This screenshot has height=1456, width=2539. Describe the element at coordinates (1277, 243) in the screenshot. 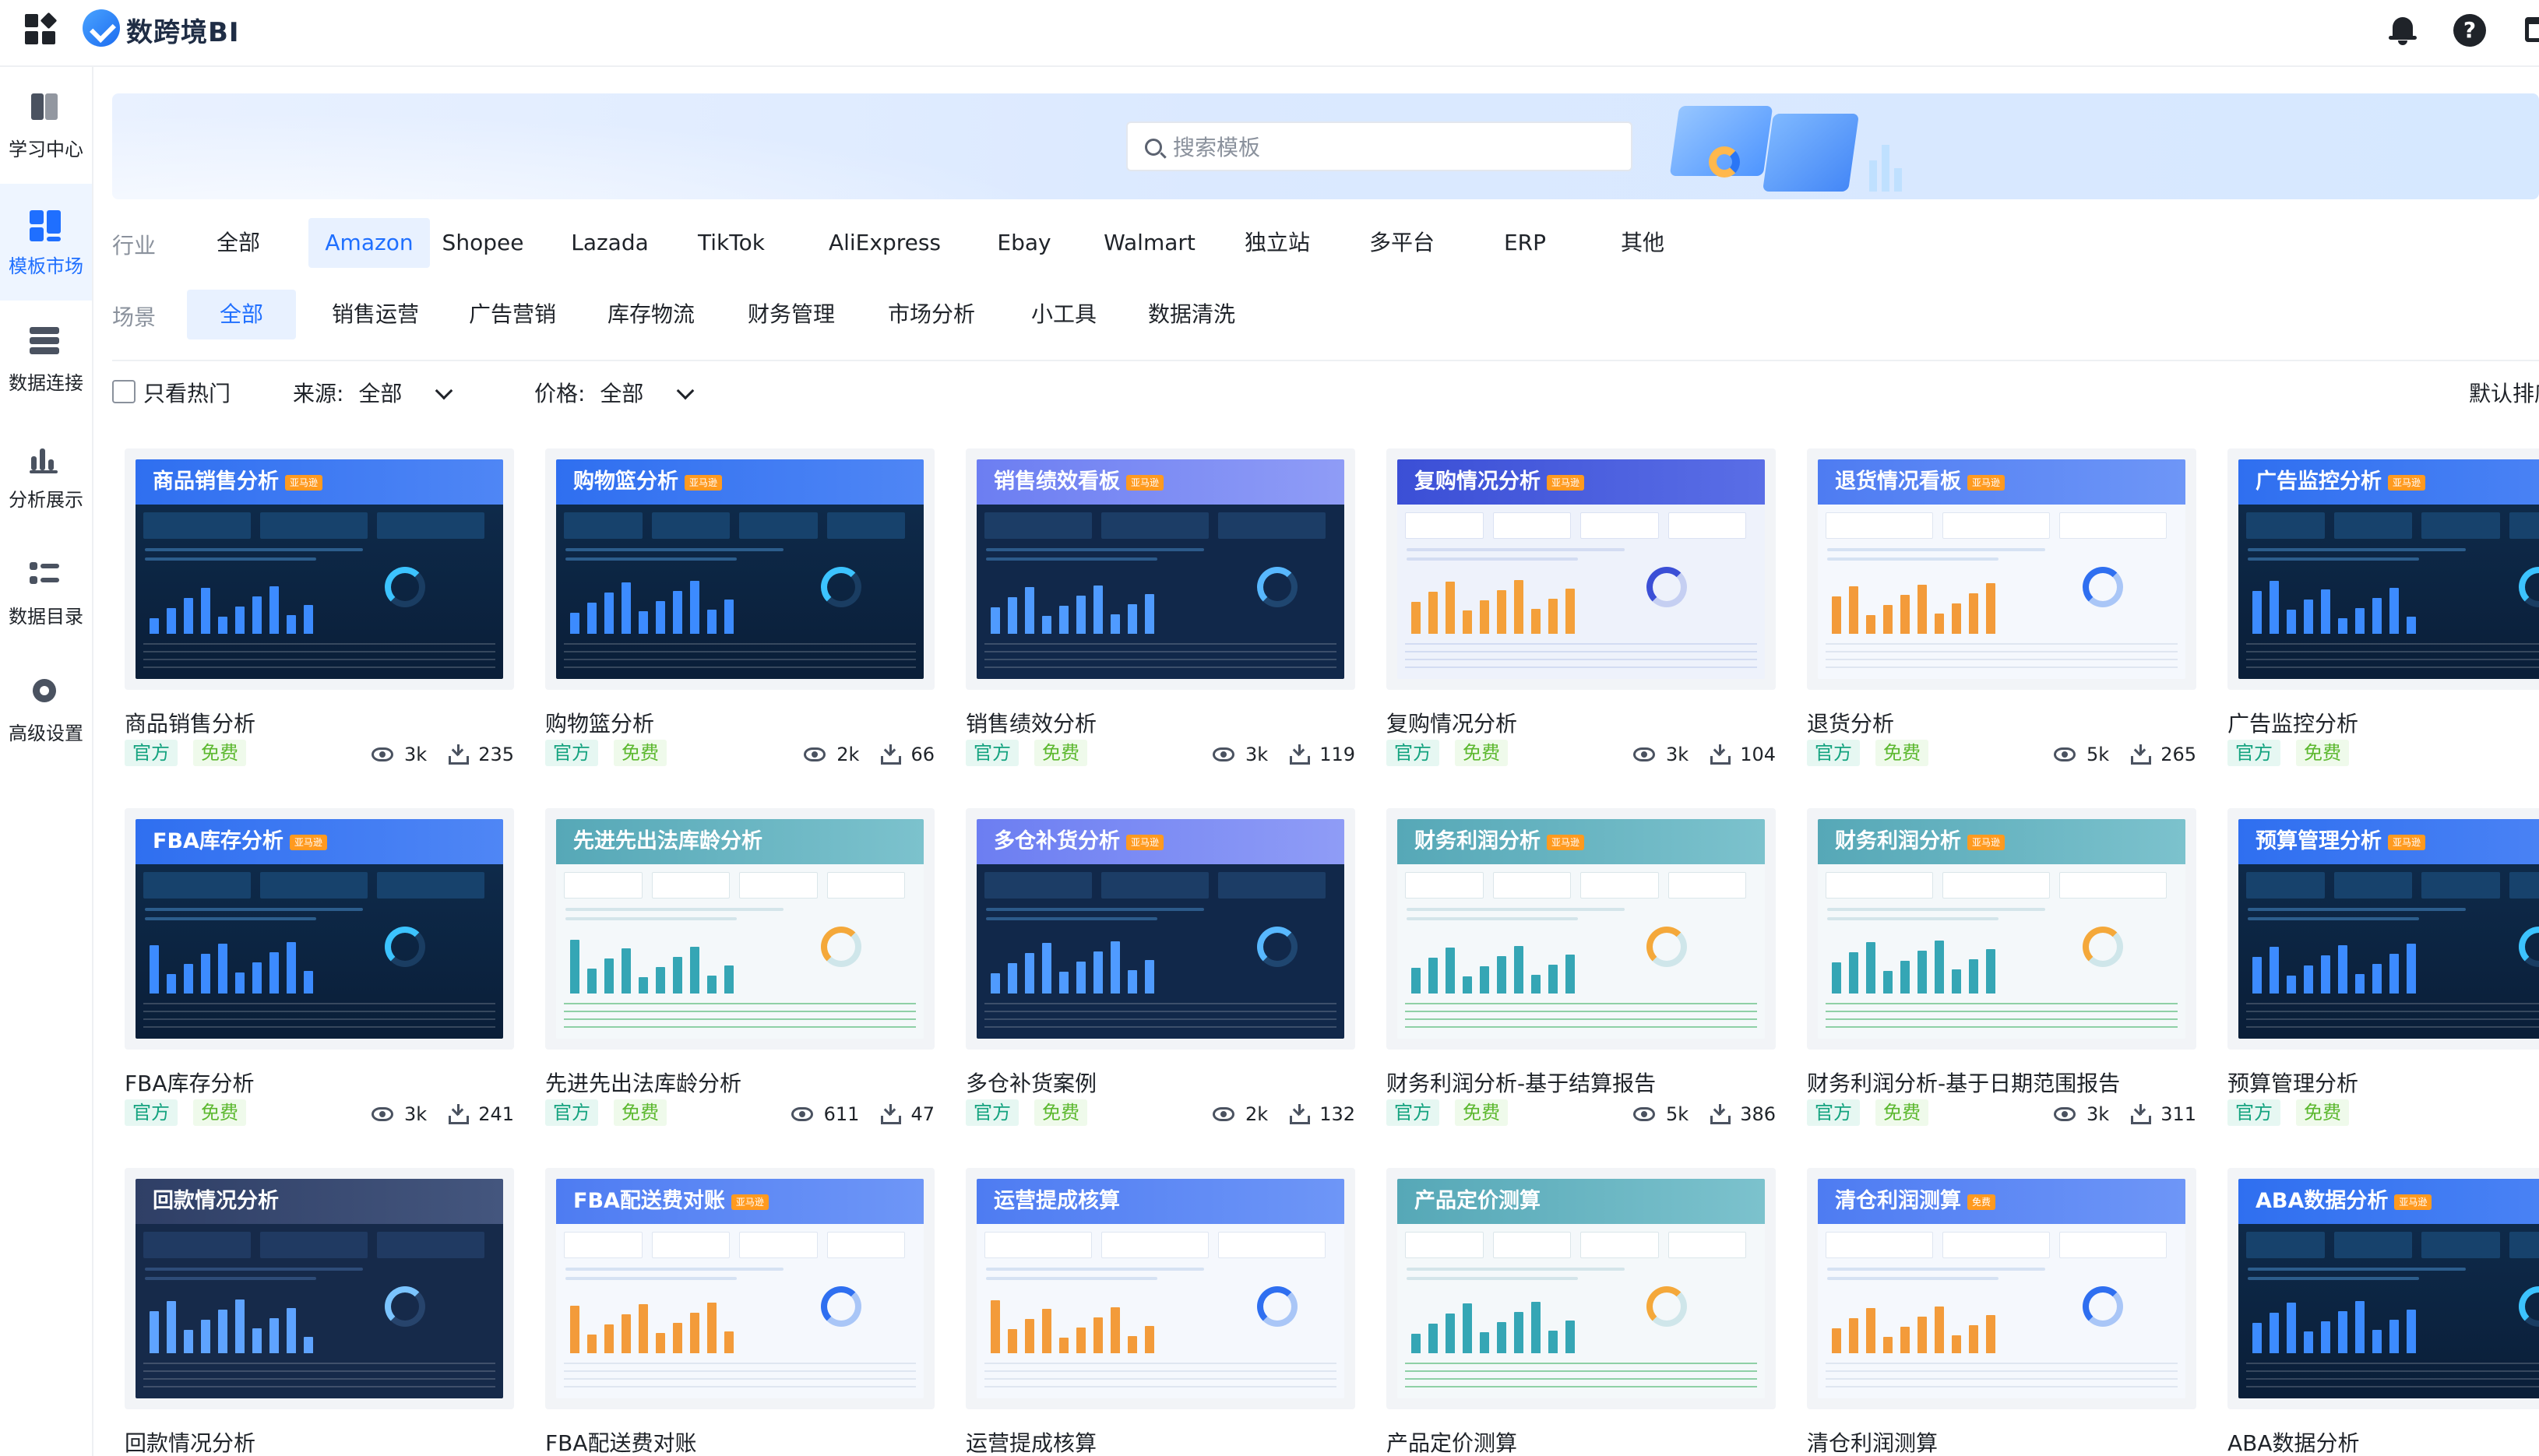

I see `industry-chip: 独立站` at that location.